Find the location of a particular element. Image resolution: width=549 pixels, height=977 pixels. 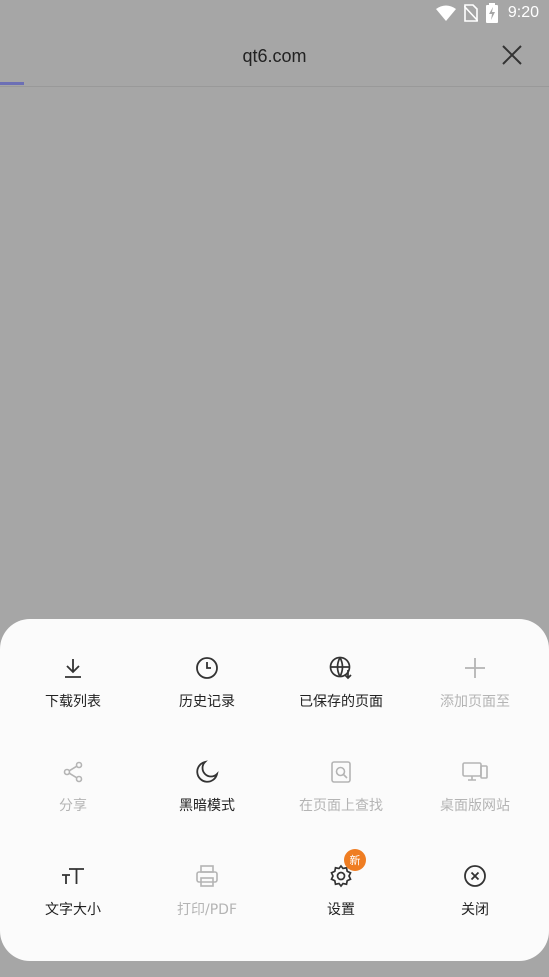

status-icons: 9:20 is located at coordinates (487, 13).